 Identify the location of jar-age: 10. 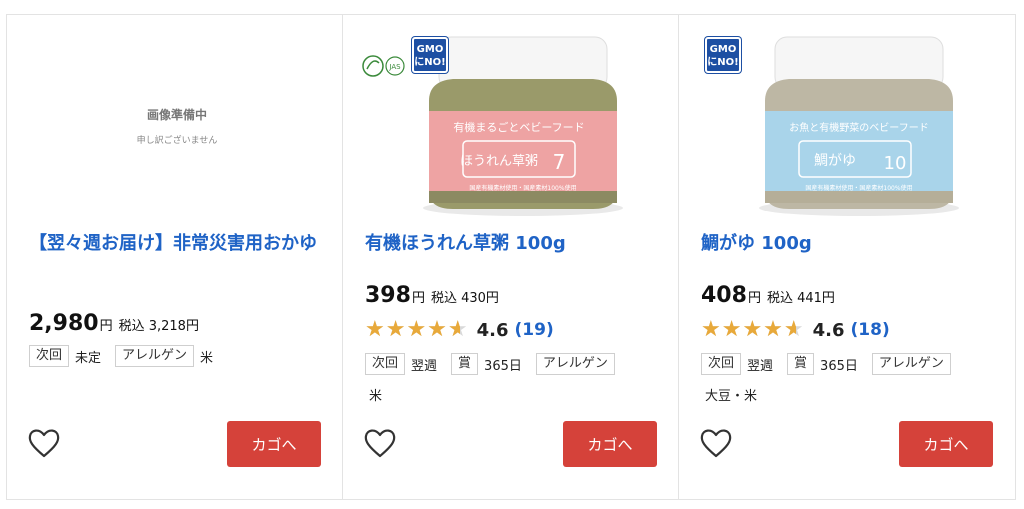
(895, 163).